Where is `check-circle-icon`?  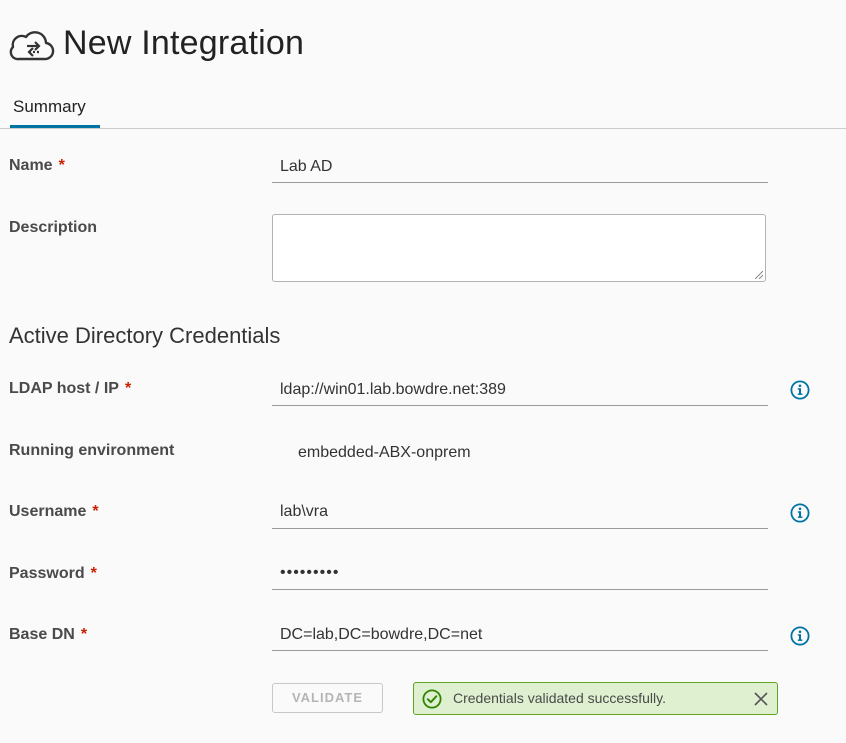
check-circle-icon is located at coordinates (432, 699).